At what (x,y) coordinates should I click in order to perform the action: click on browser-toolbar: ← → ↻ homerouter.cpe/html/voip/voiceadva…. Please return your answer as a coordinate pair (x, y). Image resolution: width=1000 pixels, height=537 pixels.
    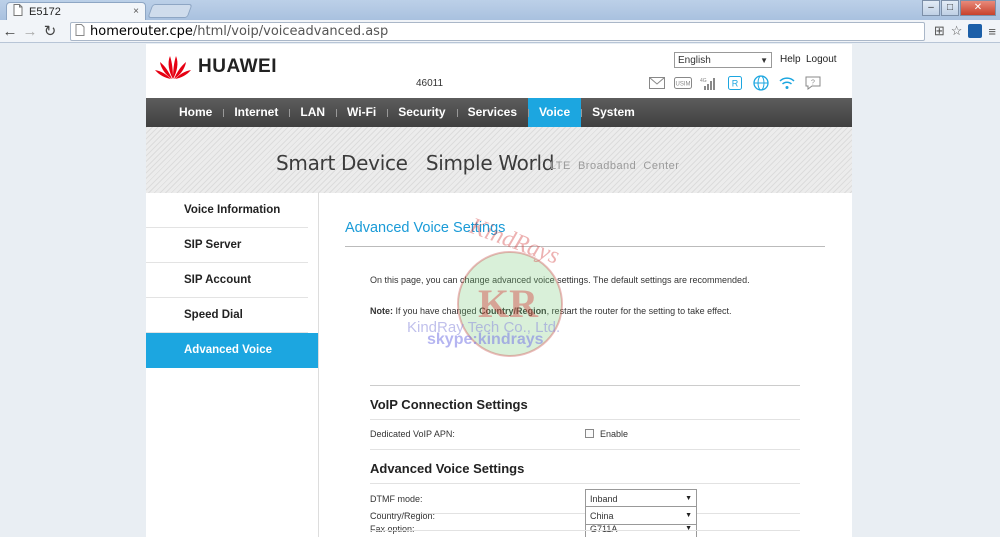
    Looking at the image, I should click on (500, 31).